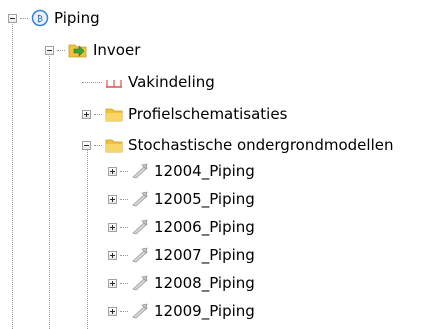 The image size is (442, 329). What do you see at coordinates (204, 199) in the screenshot?
I see `tree-node-label: 12005_Piping` at bounding box center [204, 199].